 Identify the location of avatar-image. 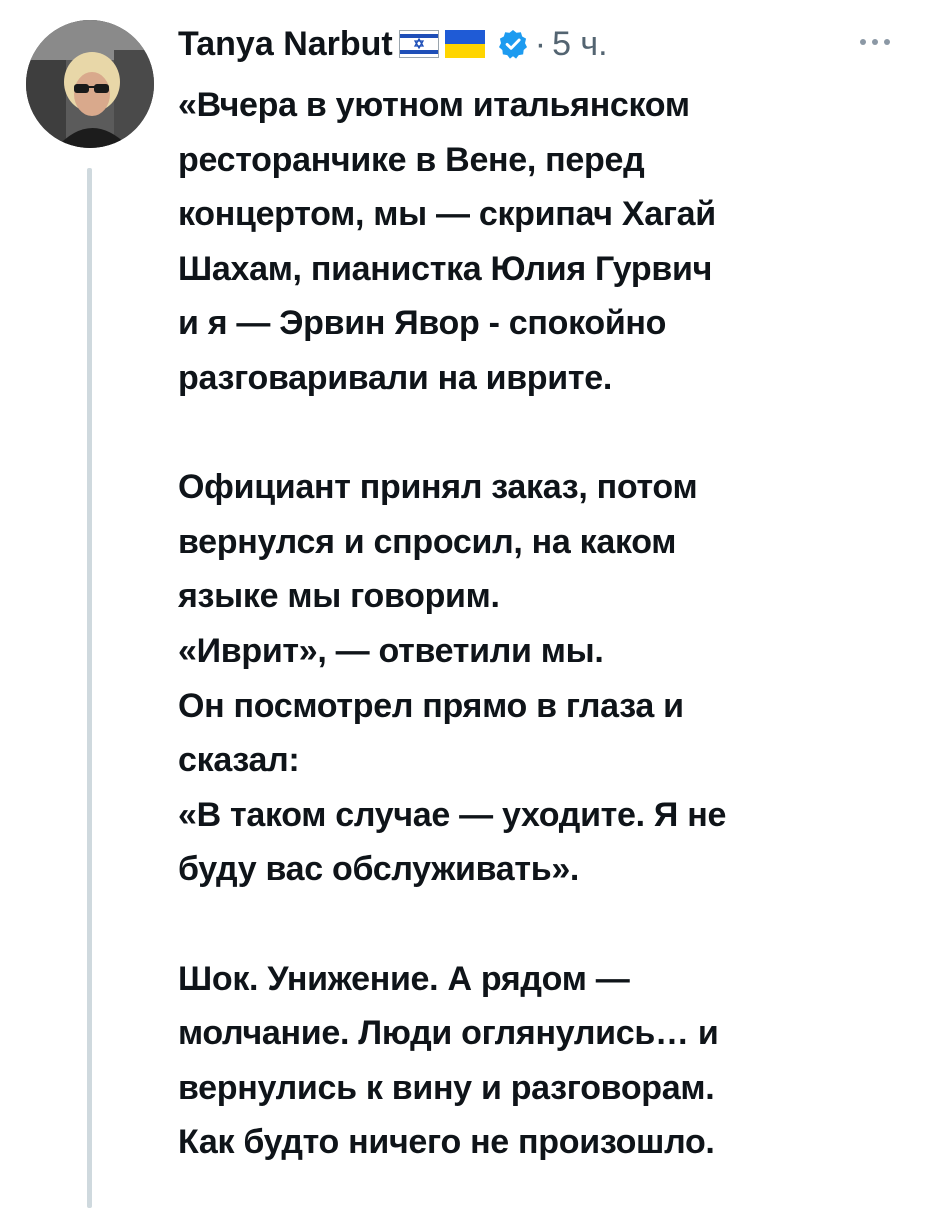
(90, 84).